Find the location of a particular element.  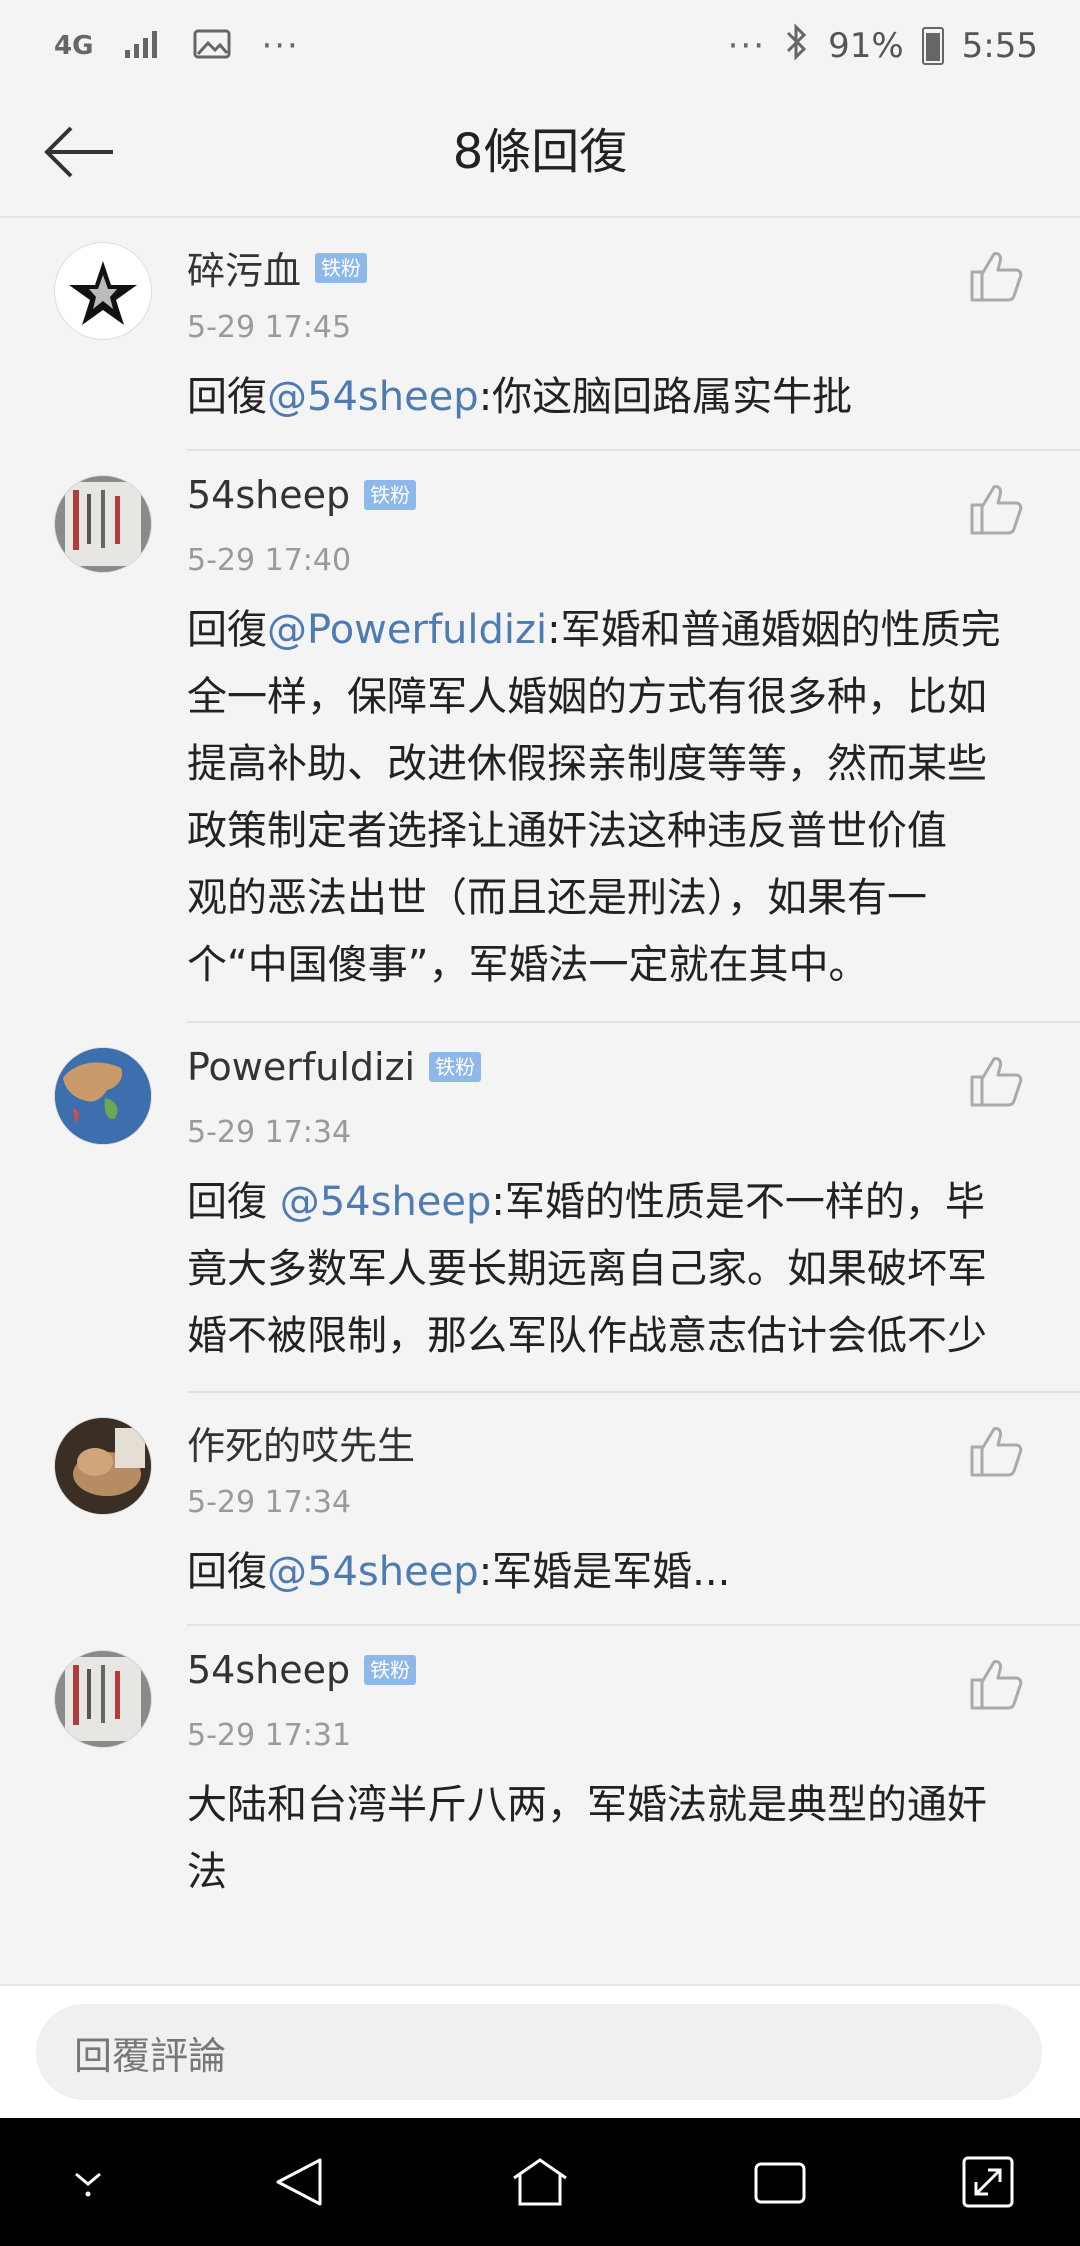

collapse-button is located at coordinates (88, 2182).